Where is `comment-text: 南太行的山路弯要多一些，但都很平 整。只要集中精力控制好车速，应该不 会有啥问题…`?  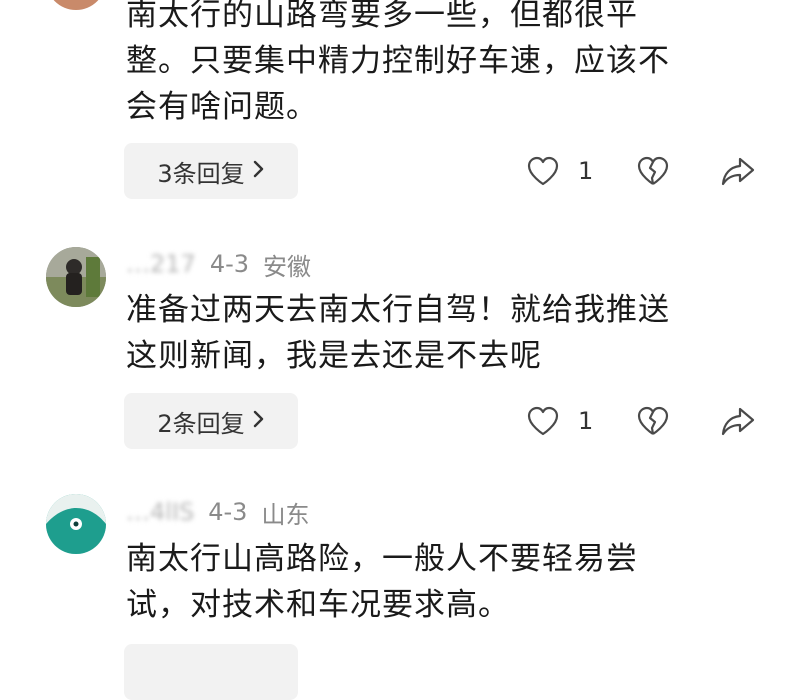
comment-text: 南太行的山路弯要多一些，但都很平 整。只要集中精力控制好车速，应该不 会有啥问题… is located at coordinates (436, 65).